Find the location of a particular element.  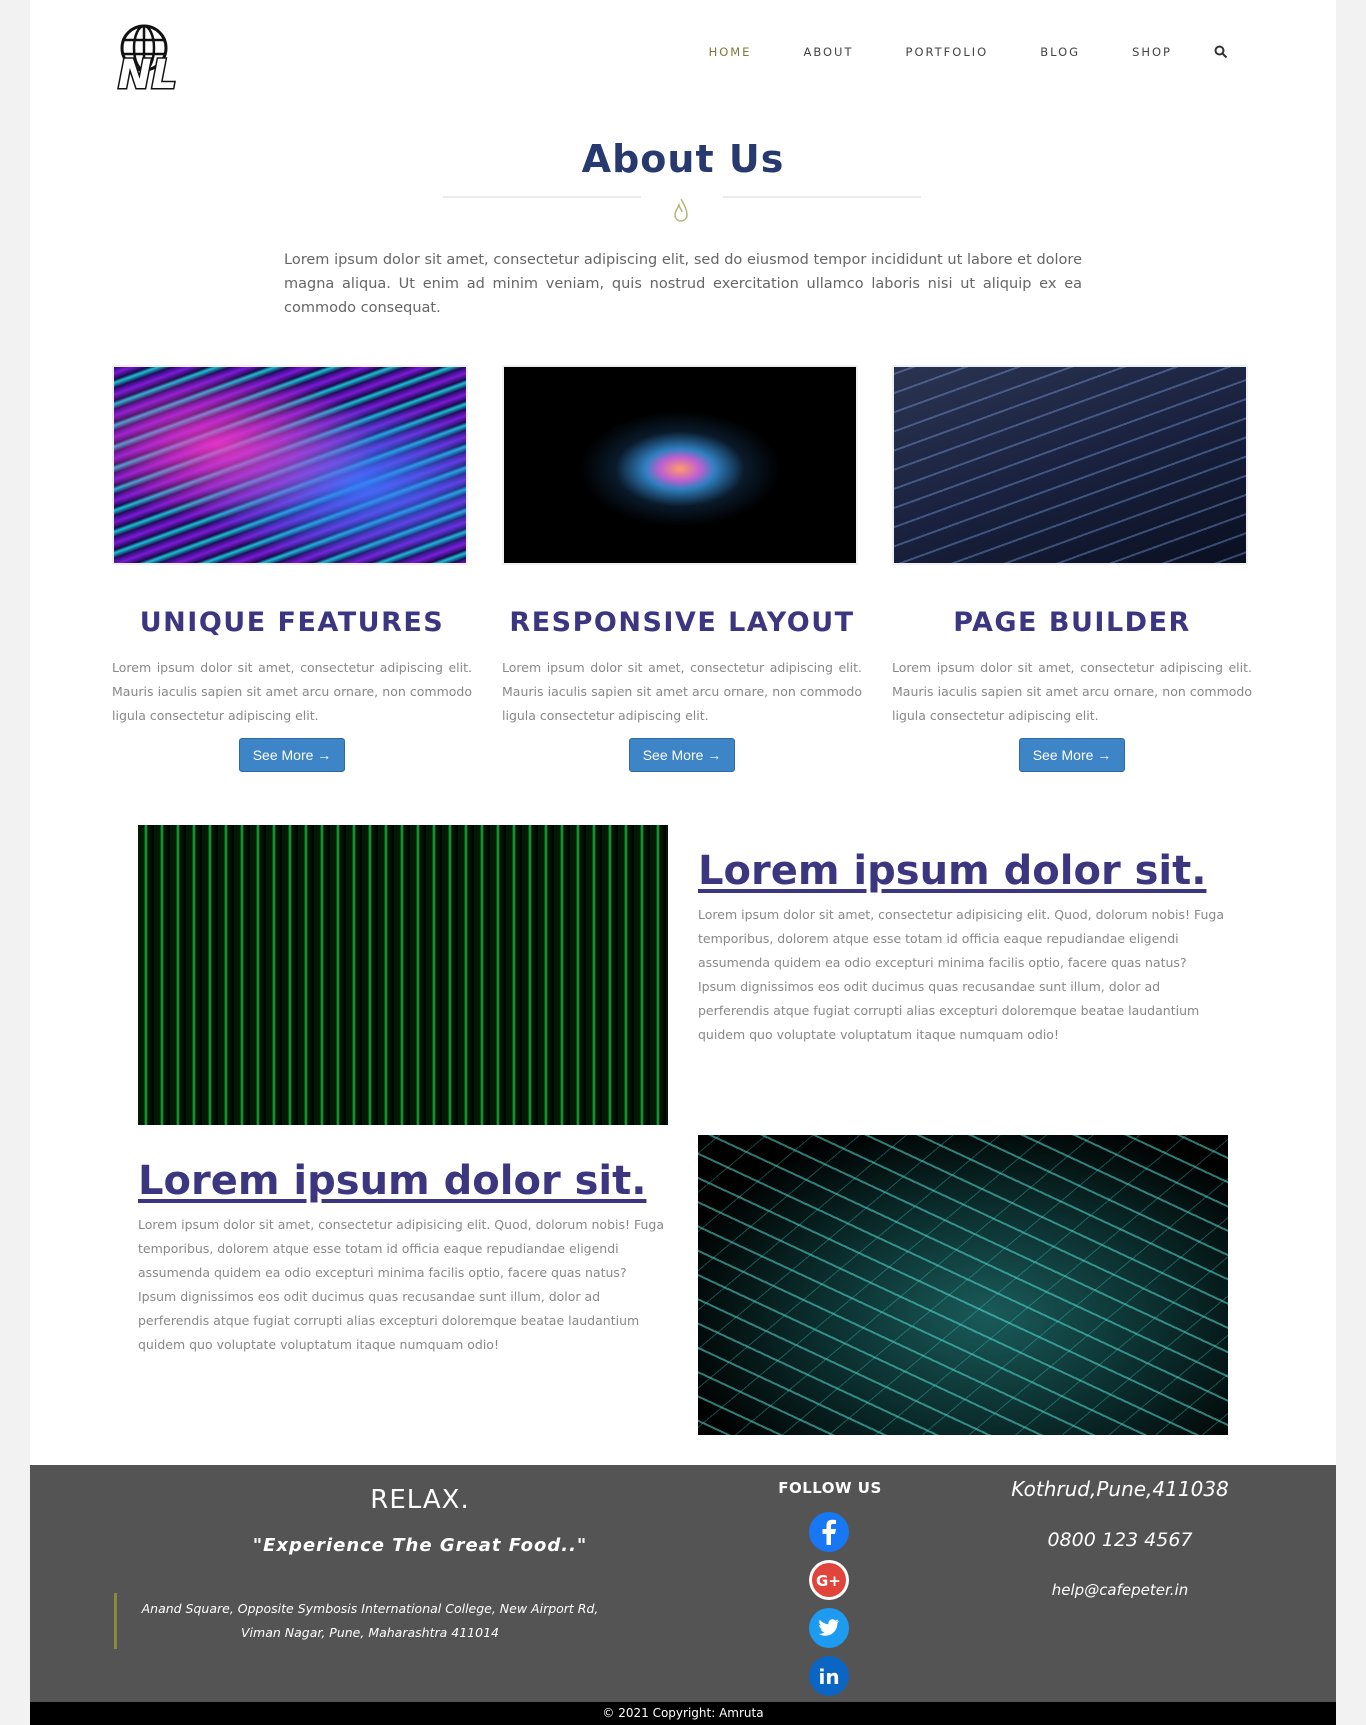

globe-logo-icon: NL is located at coordinates (147, 62).